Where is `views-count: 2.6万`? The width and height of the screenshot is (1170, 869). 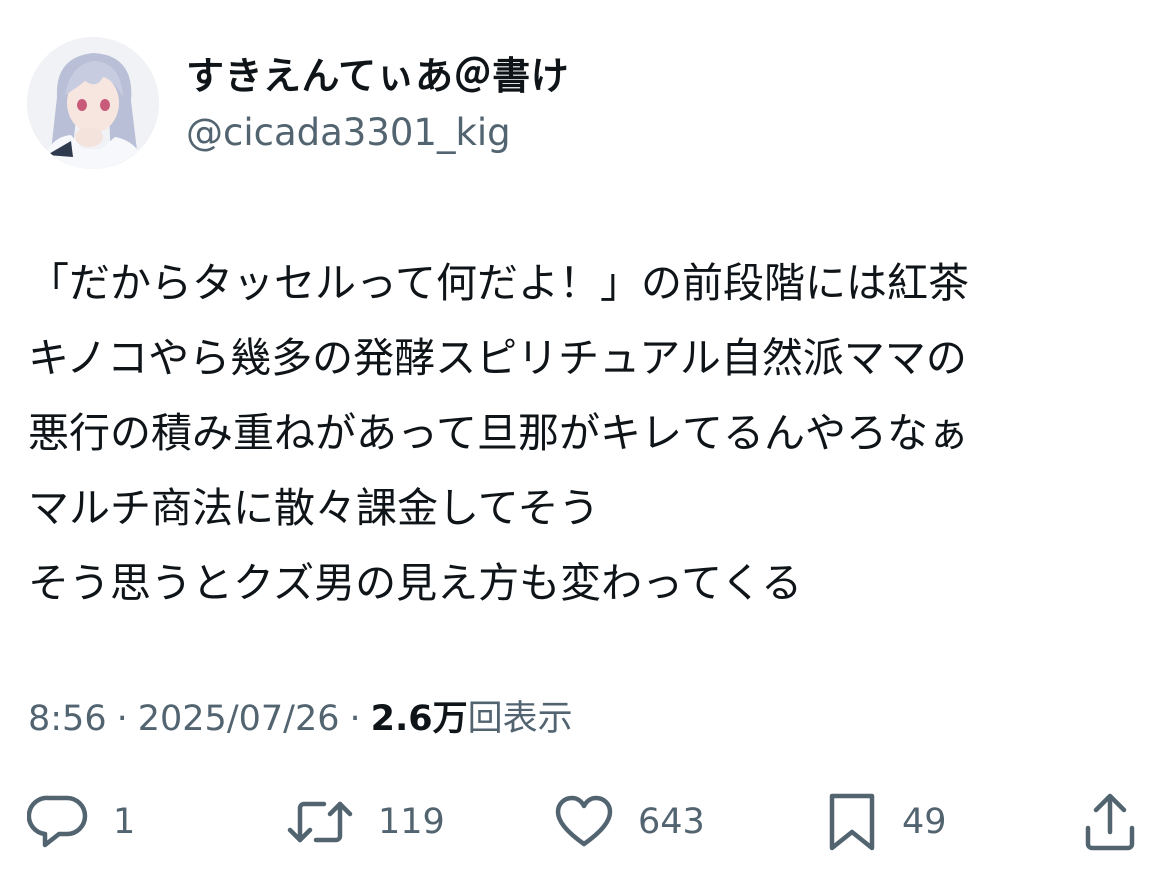
views-count: 2.6万 is located at coordinates (419, 719).